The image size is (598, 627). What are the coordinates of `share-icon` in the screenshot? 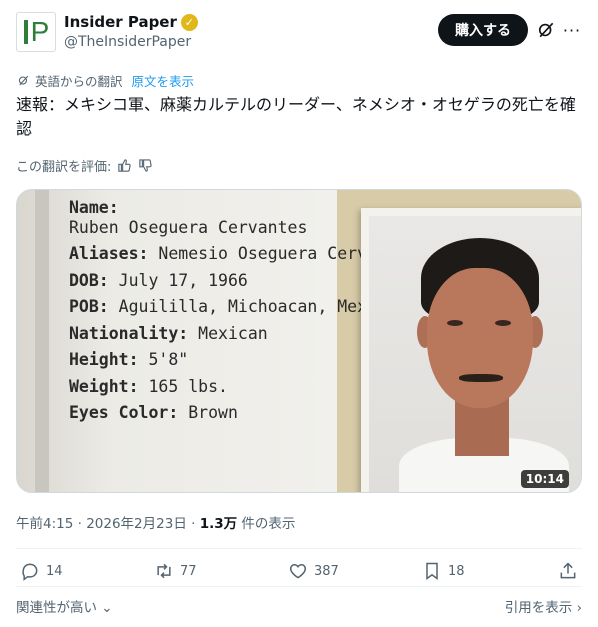 It's located at (568, 570).